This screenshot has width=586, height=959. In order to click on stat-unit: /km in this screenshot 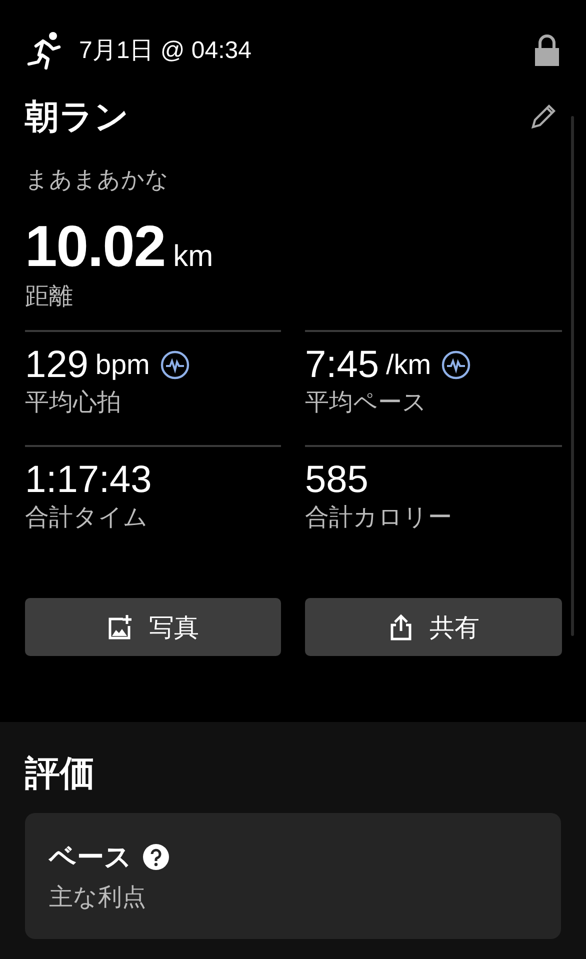, I will do `click(409, 365)`.